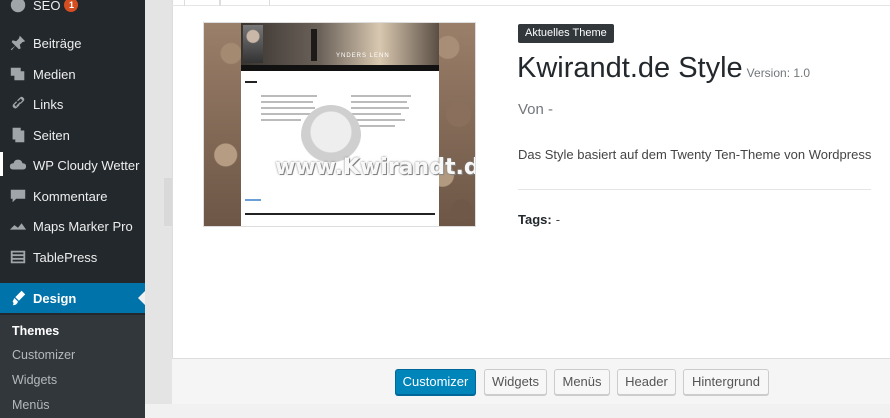 The width and height of the screenshot is (890, 418). I want to click on divider, so click(694, 189).